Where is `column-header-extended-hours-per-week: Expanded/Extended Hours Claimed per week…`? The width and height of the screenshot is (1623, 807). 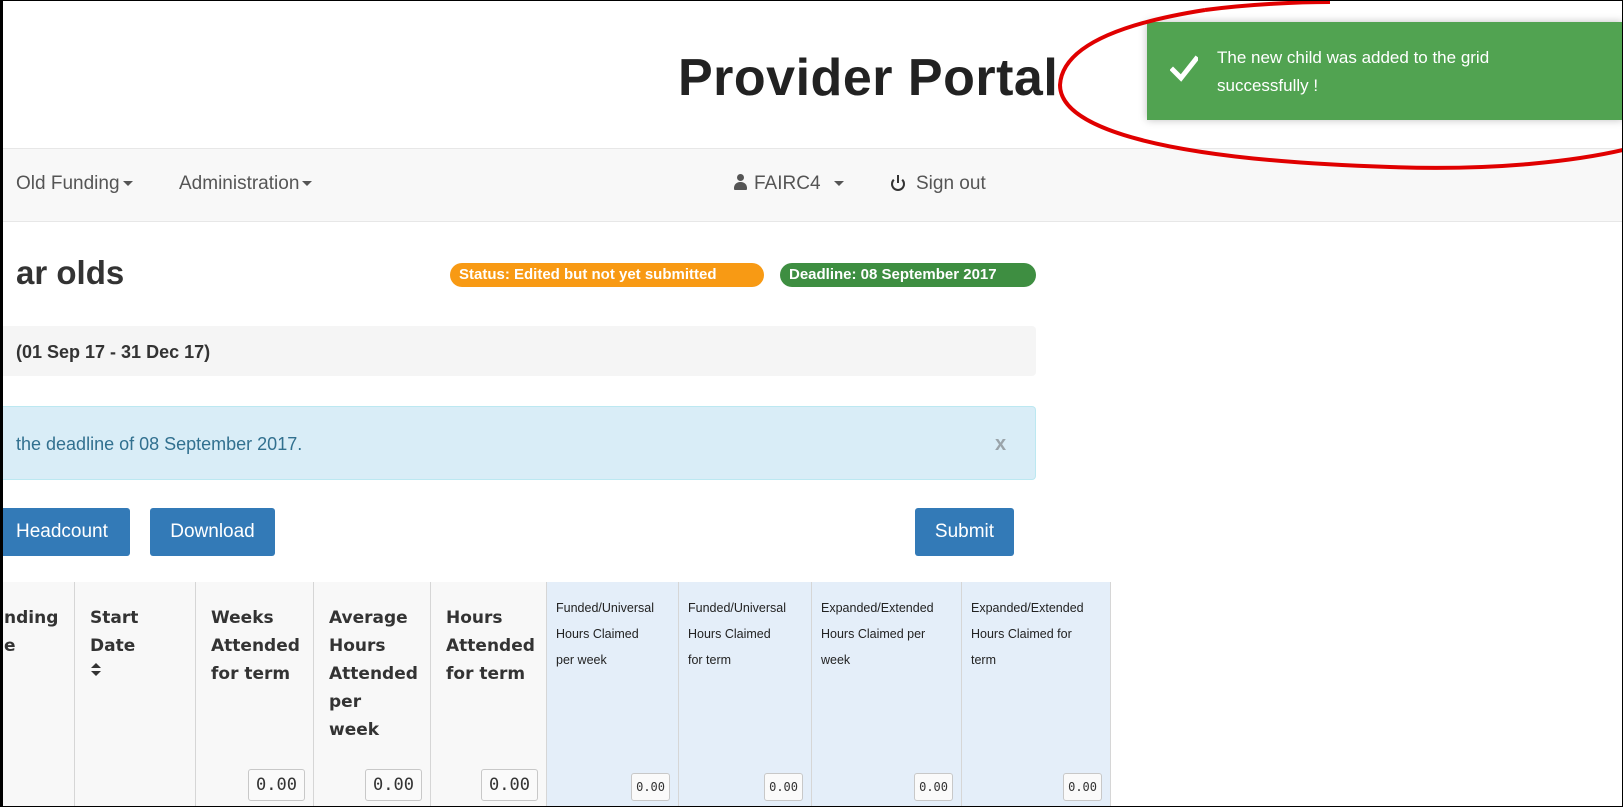
column-header-extended-hours-per-week: Expanded/Extended Hours Claimed per week… is located at coordinates (886, 694).